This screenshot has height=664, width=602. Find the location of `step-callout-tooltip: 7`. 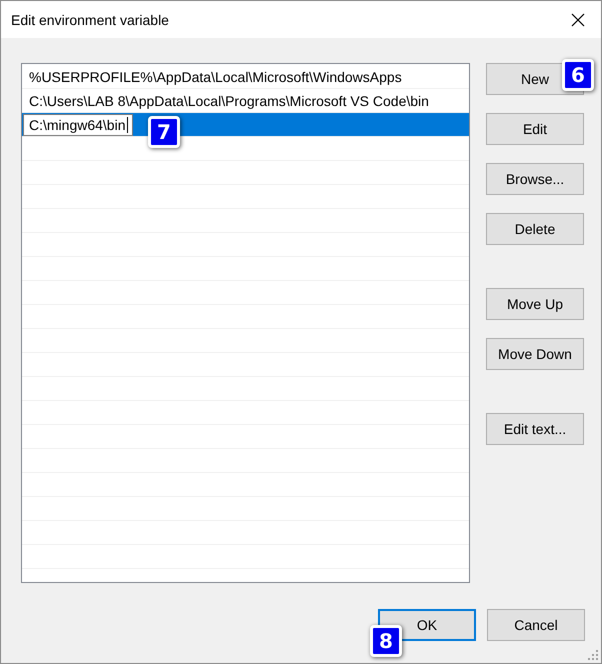

step-callout-tooltip: 7 is located at coordinates (164, 132).